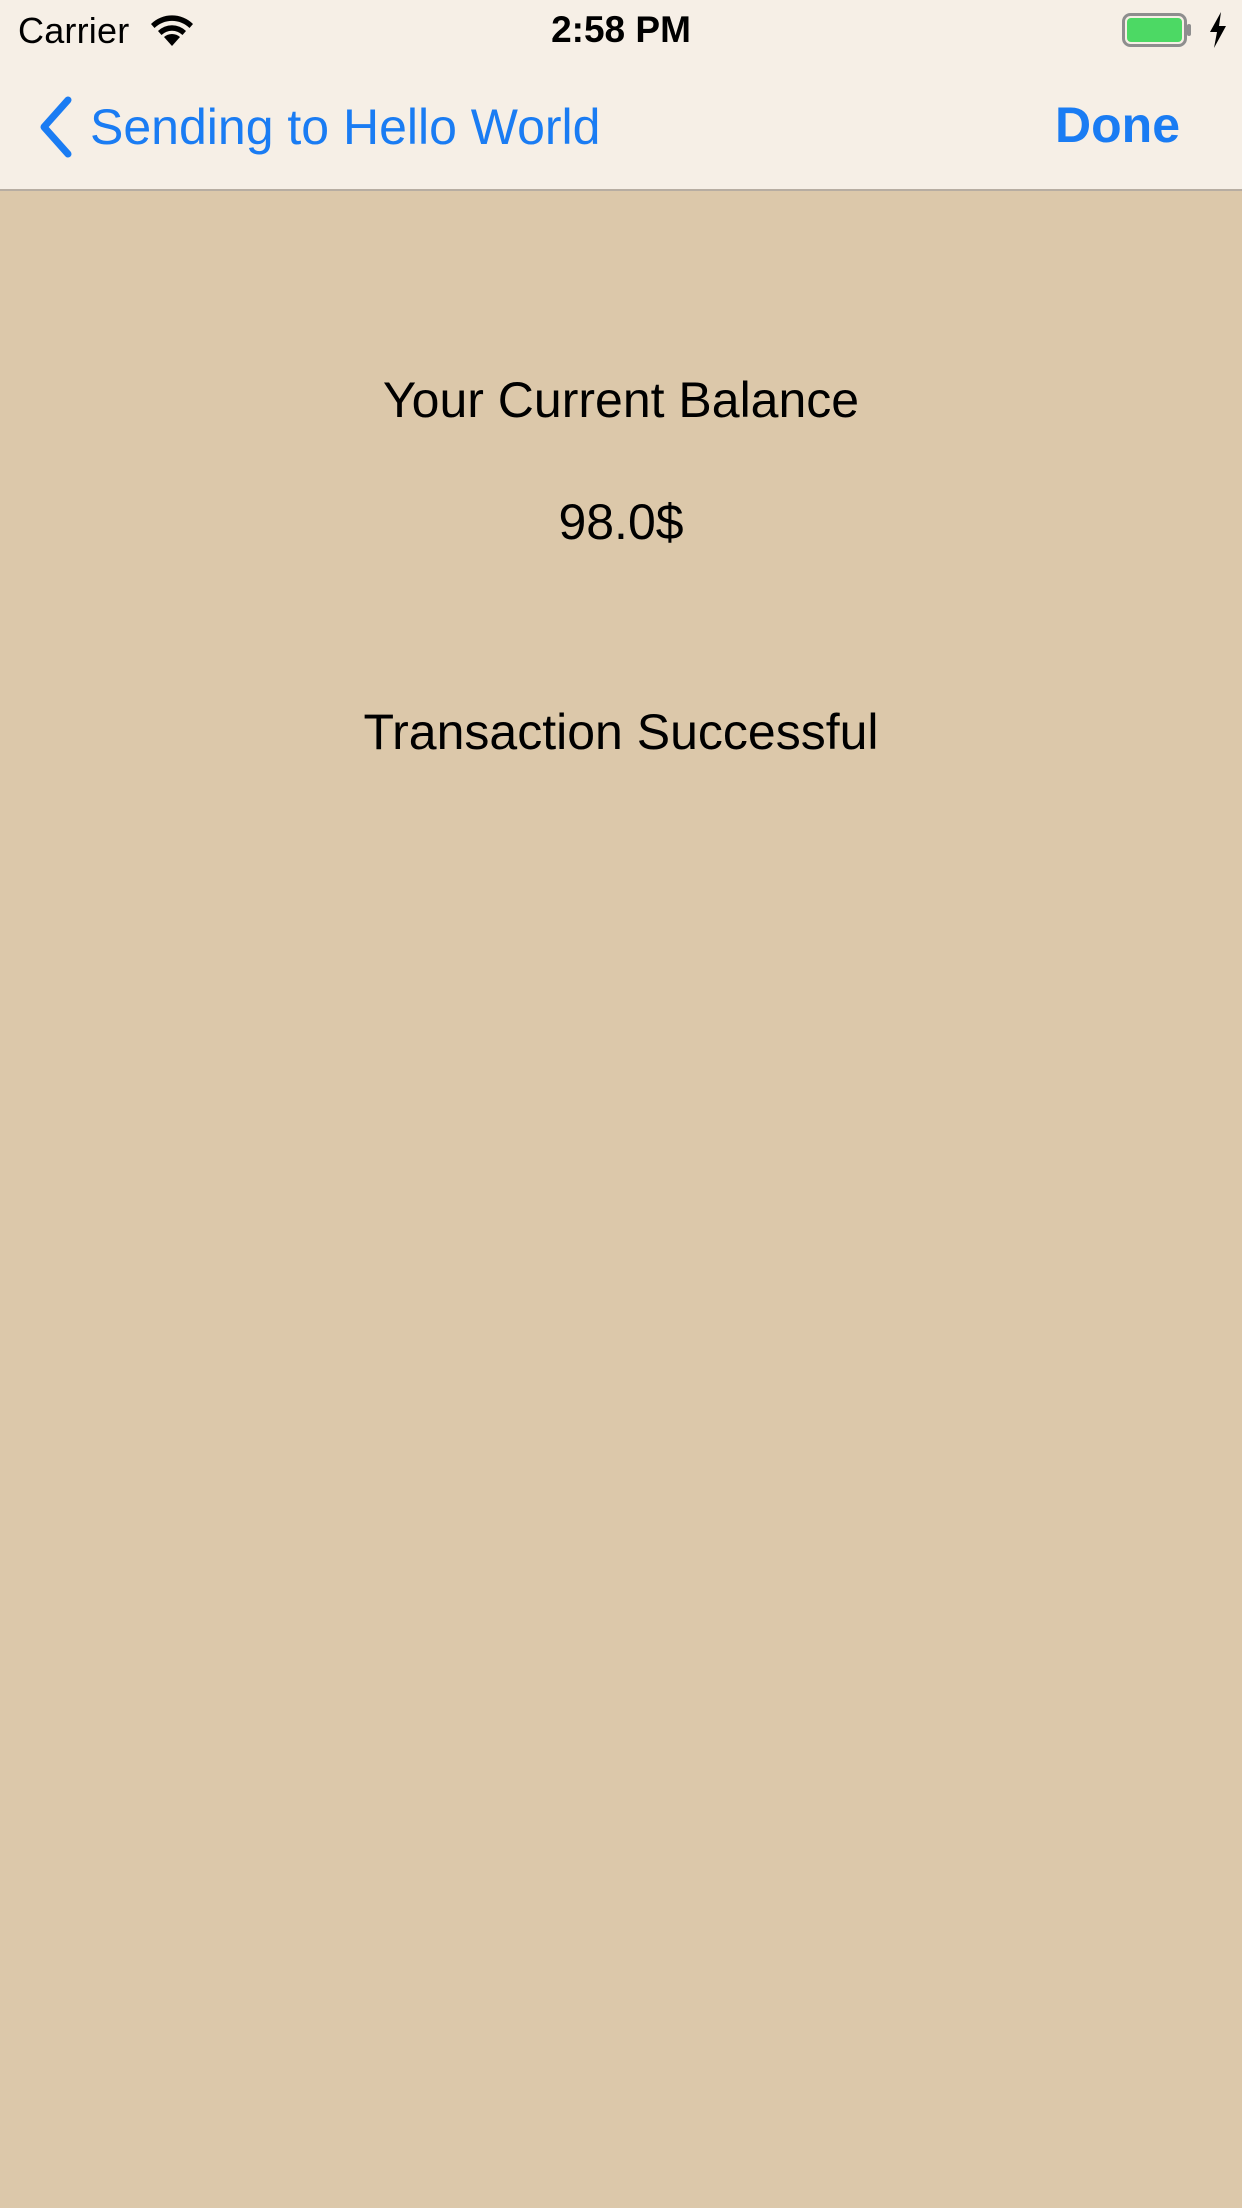 This screenshot has width=1242, height=2208. I want to click on battery-level-fill, so click(1154, 30).